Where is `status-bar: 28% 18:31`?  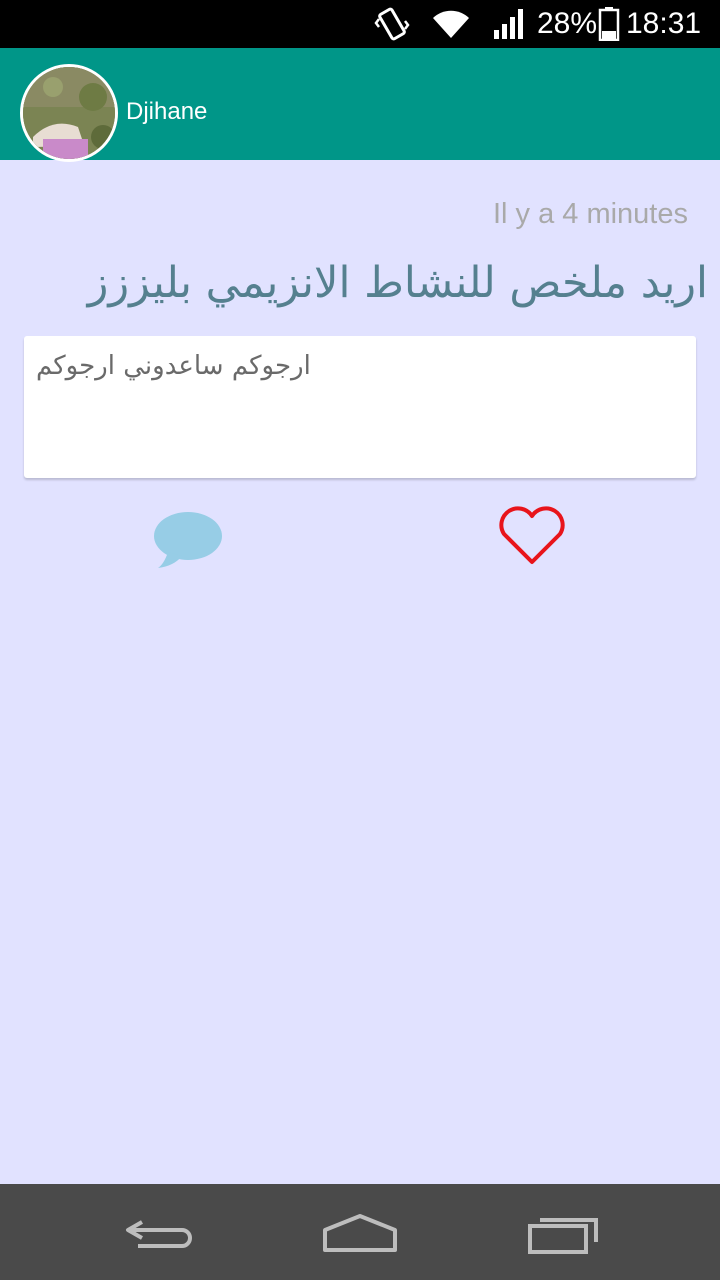
status-bar: 28% 18:31 is located at coordinates (360, 24).